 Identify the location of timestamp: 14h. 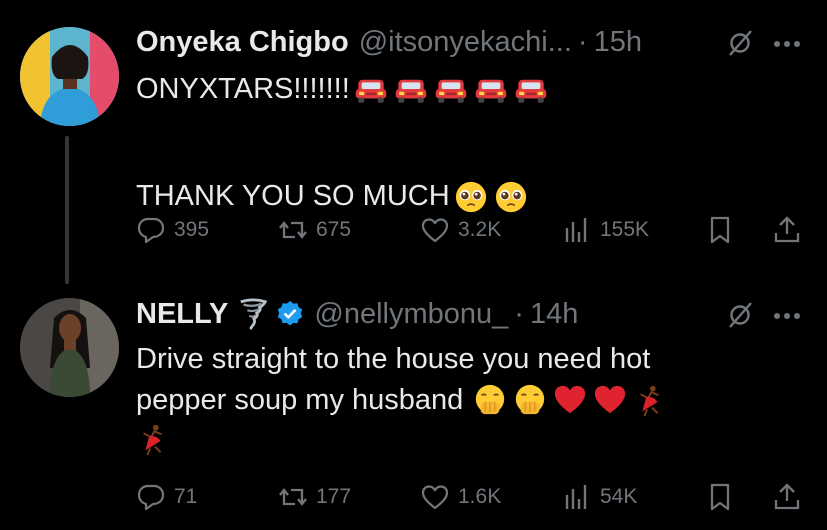
(554, 314).